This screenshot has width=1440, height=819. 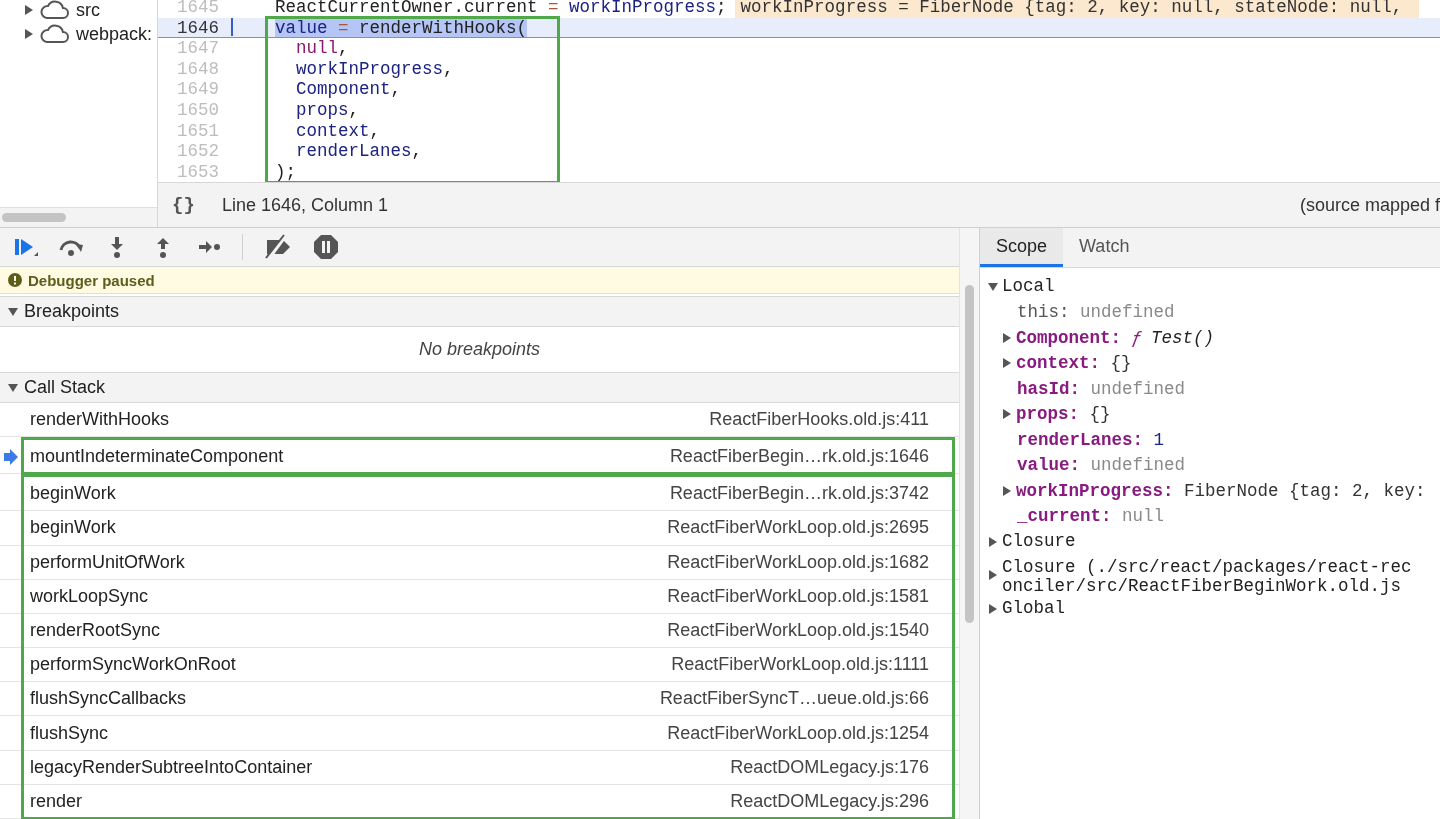 I want to click on call-frame: beginWork ReactFiberBegin…rk.old.js:3742, so click(x=479, y=494).